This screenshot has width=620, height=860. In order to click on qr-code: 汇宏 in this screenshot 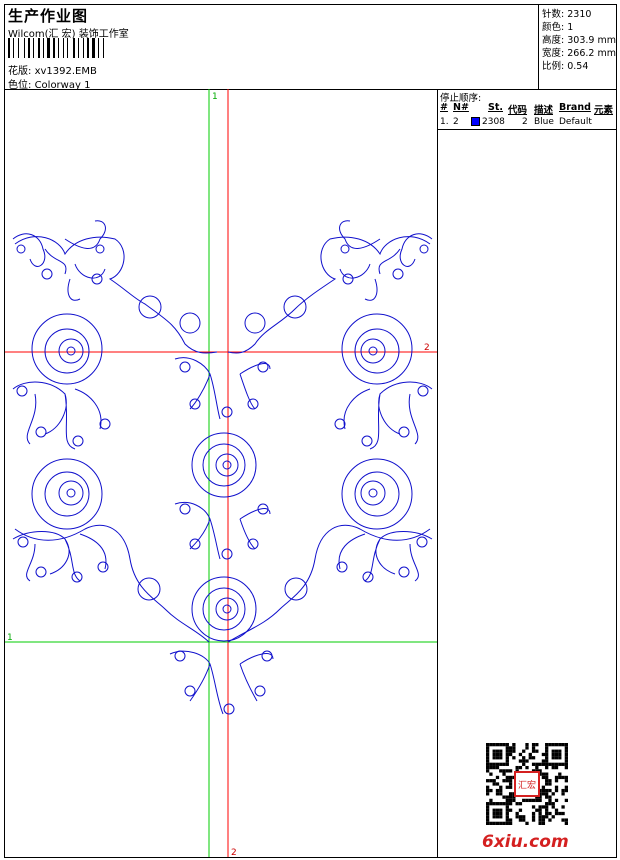, I will do `click(527, 784)`.